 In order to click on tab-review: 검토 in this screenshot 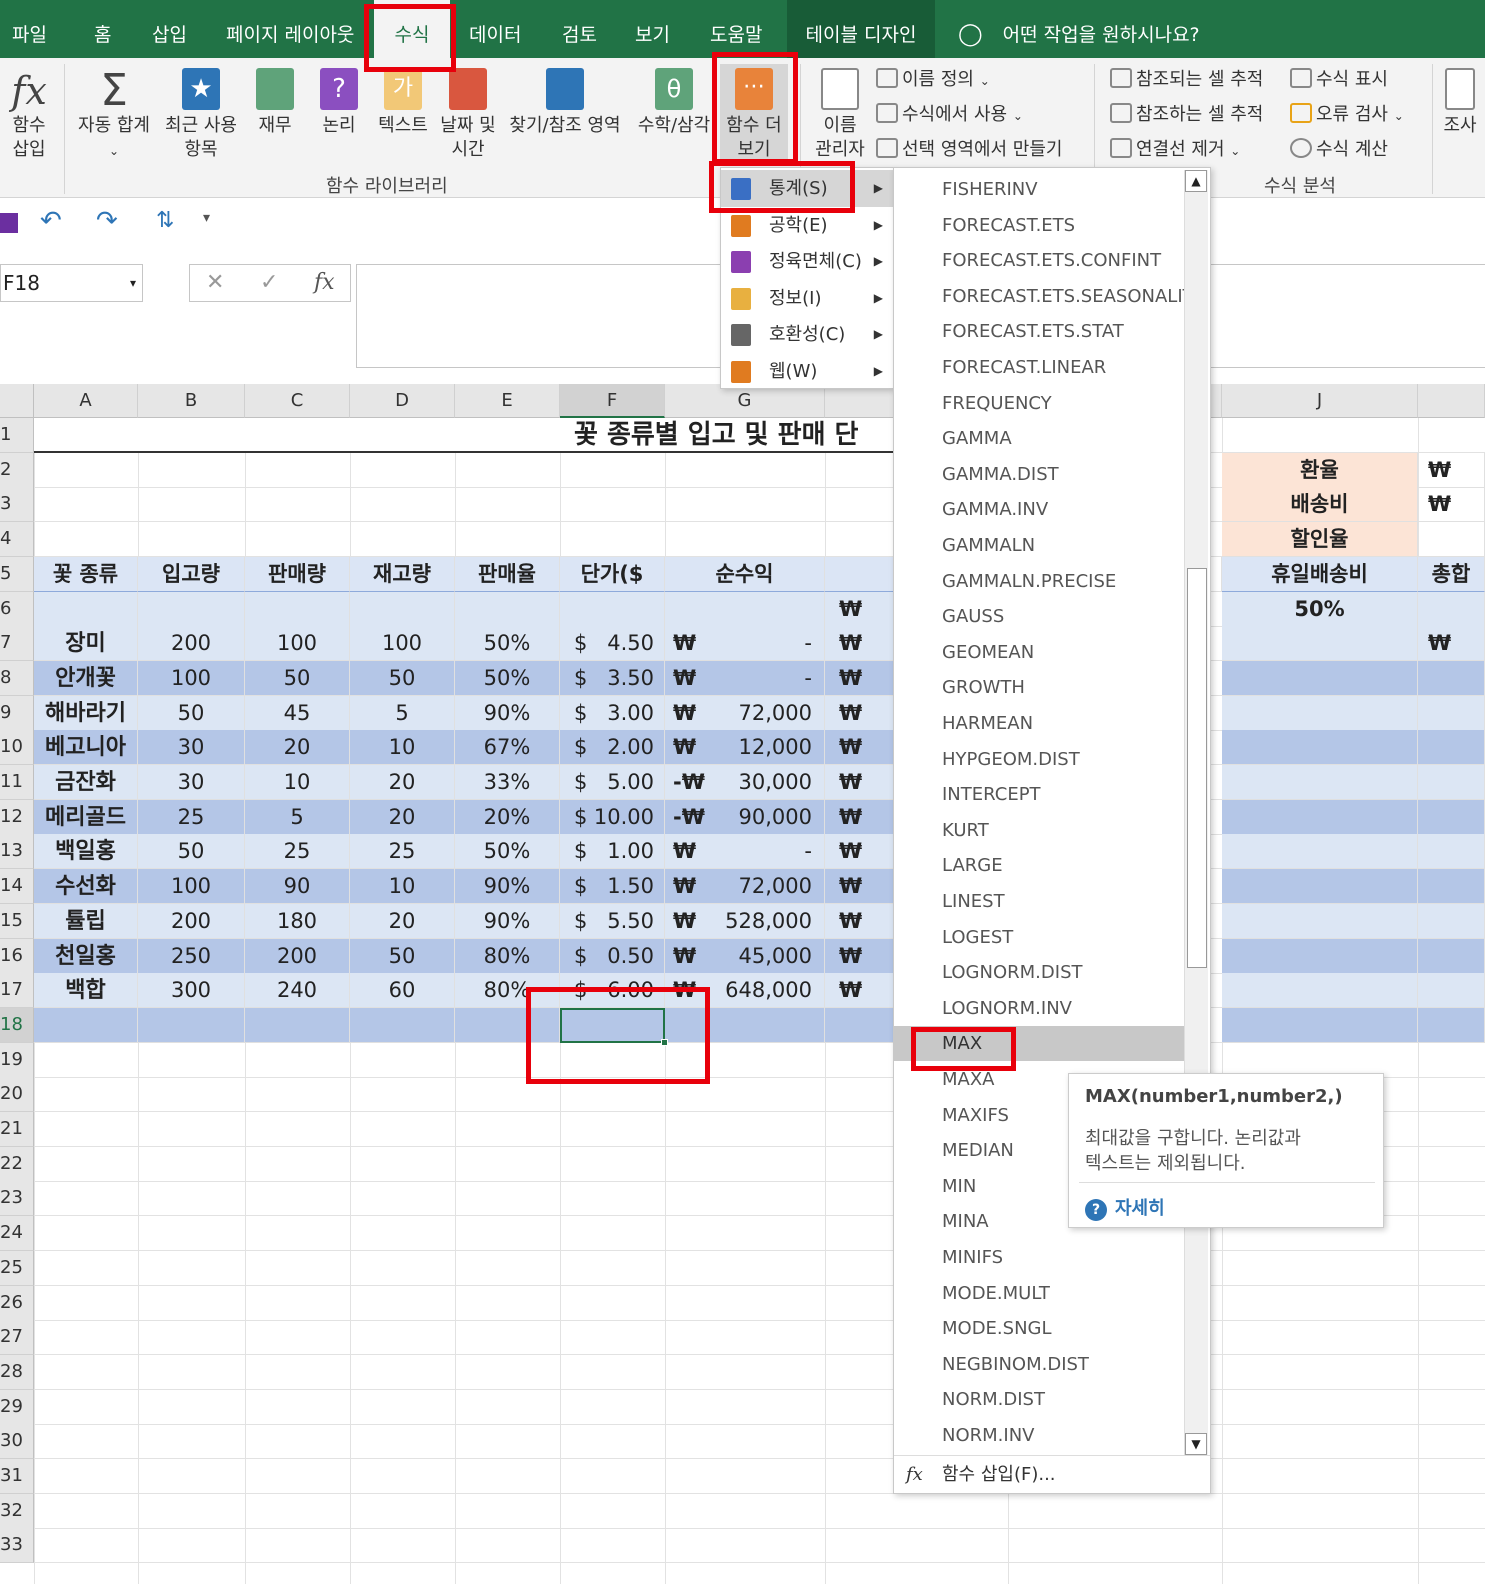, I will do `click(579, 29)`.